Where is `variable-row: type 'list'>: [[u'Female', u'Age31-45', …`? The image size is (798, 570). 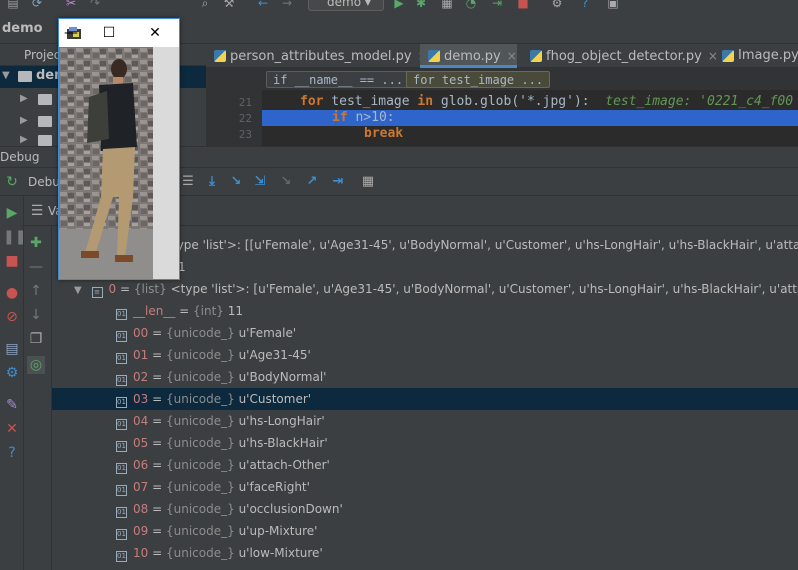
variable-row: type 'list'>: [[u'Female', u'Age31-45', … is located at coordinates (485, 245).